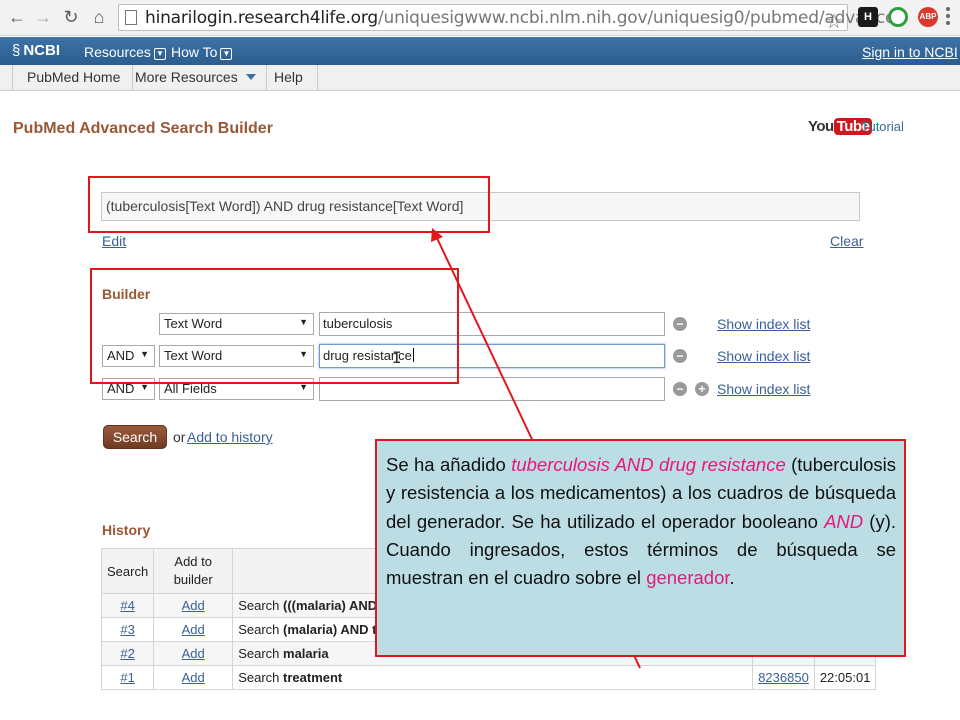  Describe the element at coordinates (250, 77) in the screenshot. I see `dropdown-triangle-icon` at that location.